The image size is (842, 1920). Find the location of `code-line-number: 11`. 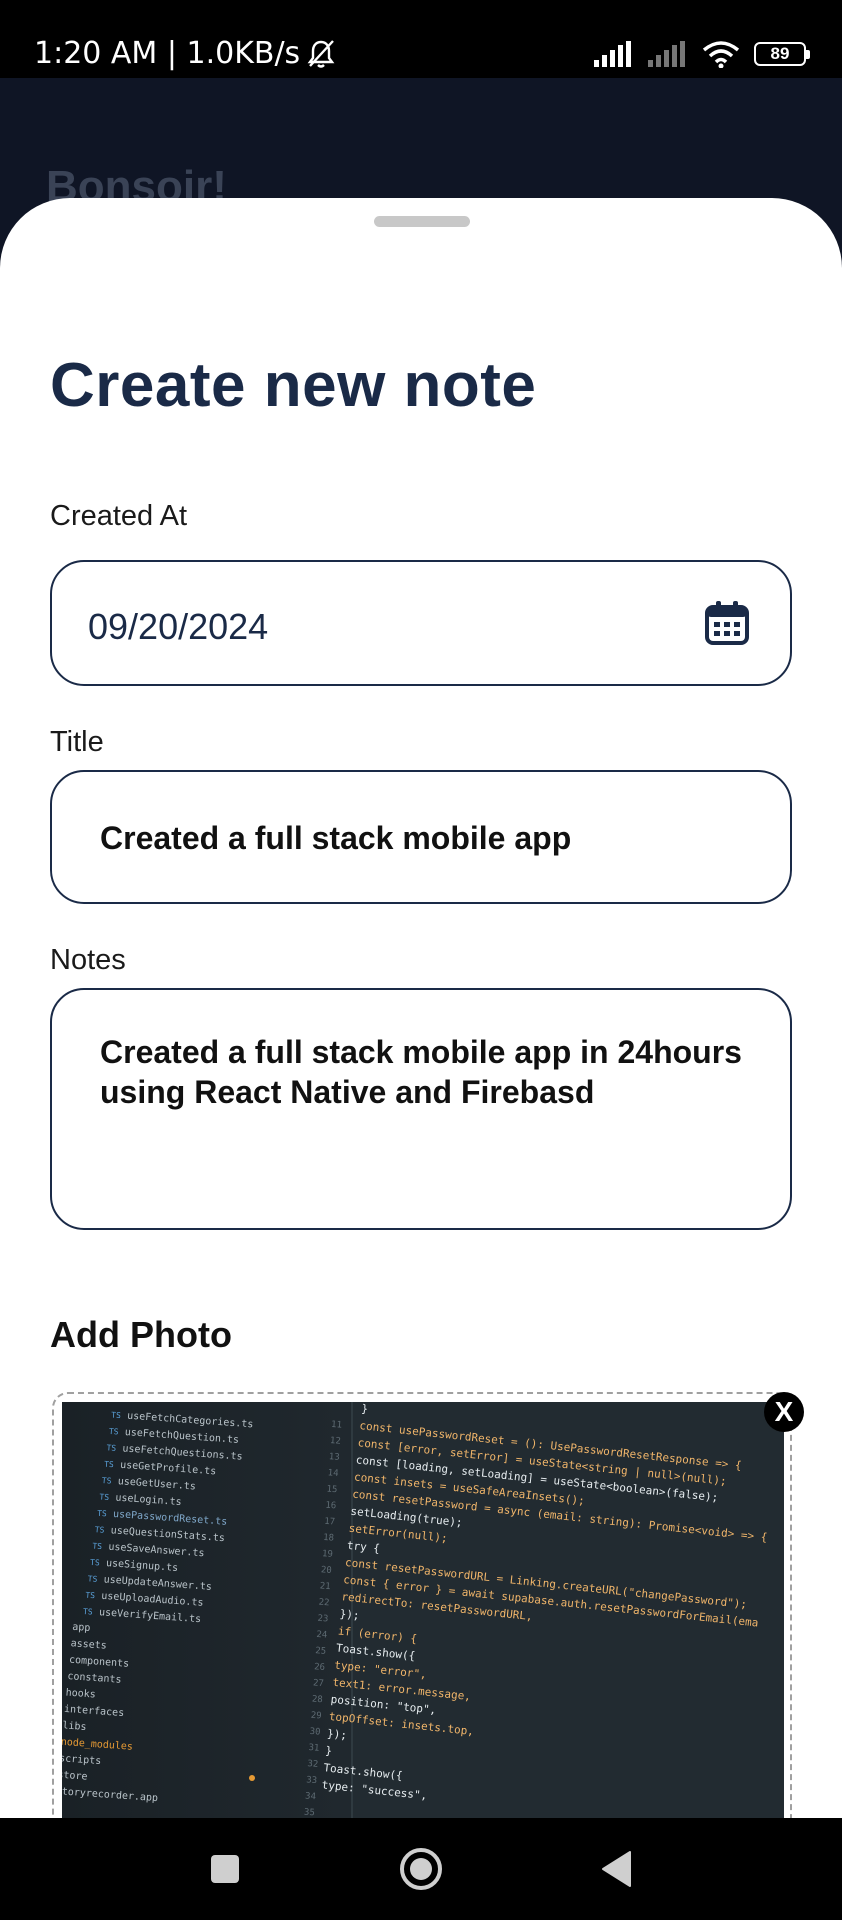

code-line-number: 11 is located at coordinates (337, 1425).